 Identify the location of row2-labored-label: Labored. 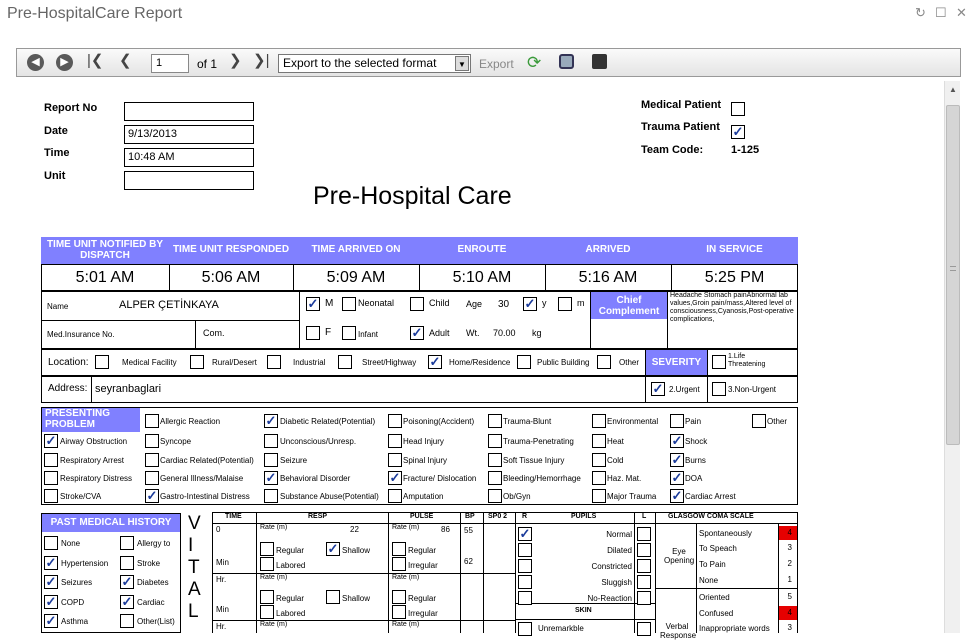
(291, 613).